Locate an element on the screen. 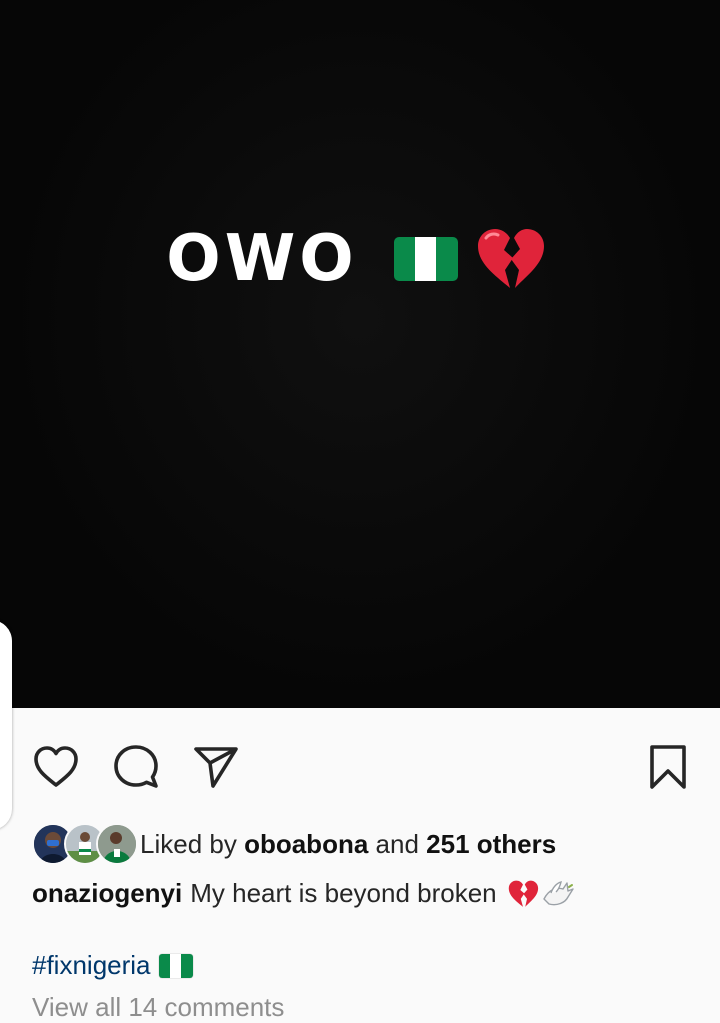 The width and height of the screenshot is (720, 1023). liker-username: oboabona is located at coordinates (306, 844).